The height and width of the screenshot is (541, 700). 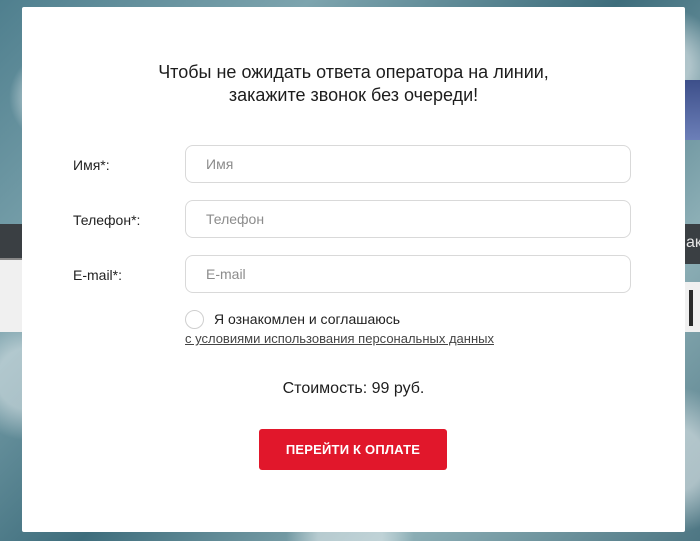 What do you see at coordinates (194, 319) in the screenshot?
I see `consent-checkbox` at bounding box center [194, 319].